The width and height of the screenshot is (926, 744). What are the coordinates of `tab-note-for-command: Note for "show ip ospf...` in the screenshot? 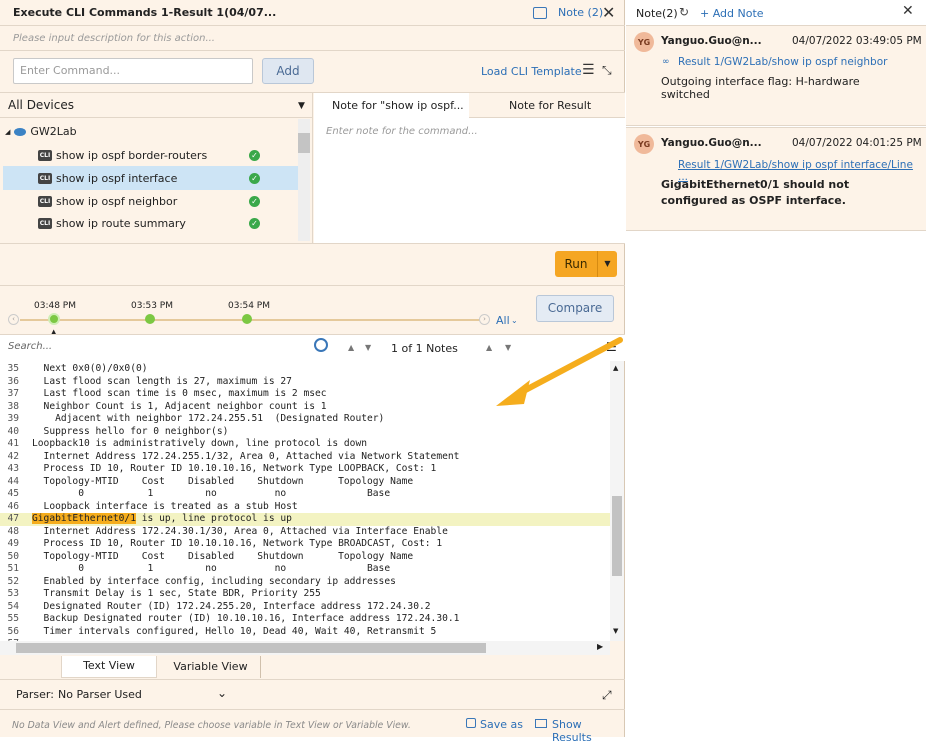 It's located at (398, 105).